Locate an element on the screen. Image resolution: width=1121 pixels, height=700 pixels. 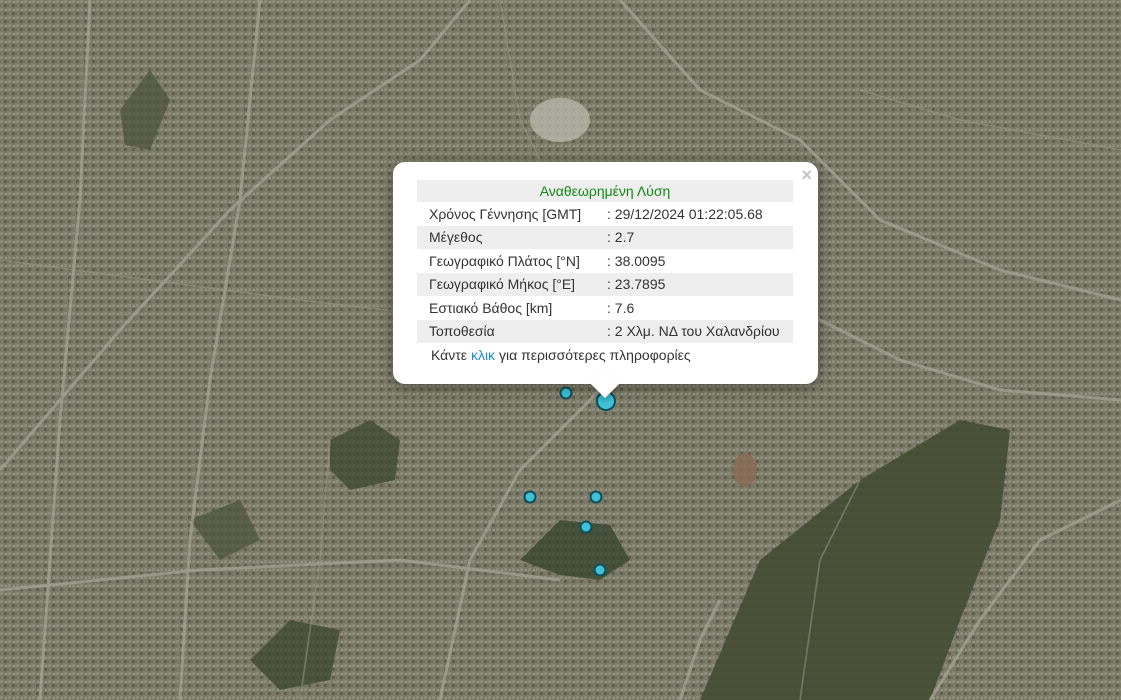
more-info-prefix: Κάντε is located at coordinates (449, 355).